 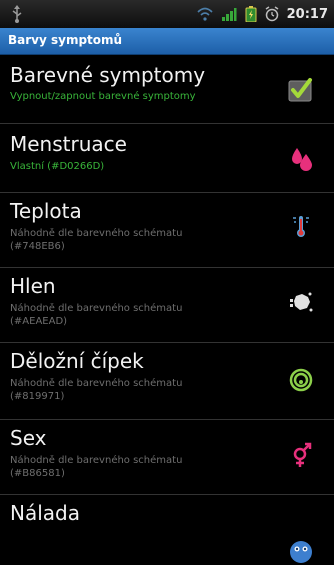 I want to click on summary-color-code: (#B86581), so click(x=37, y=473).